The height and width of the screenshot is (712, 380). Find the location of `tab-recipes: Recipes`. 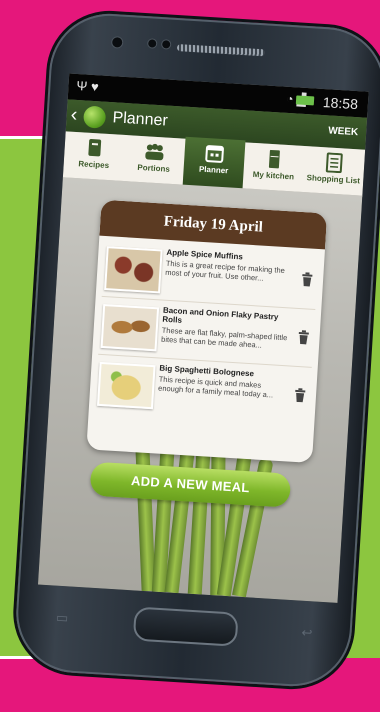

tab-recipes: Recipes is located at coordinates (94, 156).